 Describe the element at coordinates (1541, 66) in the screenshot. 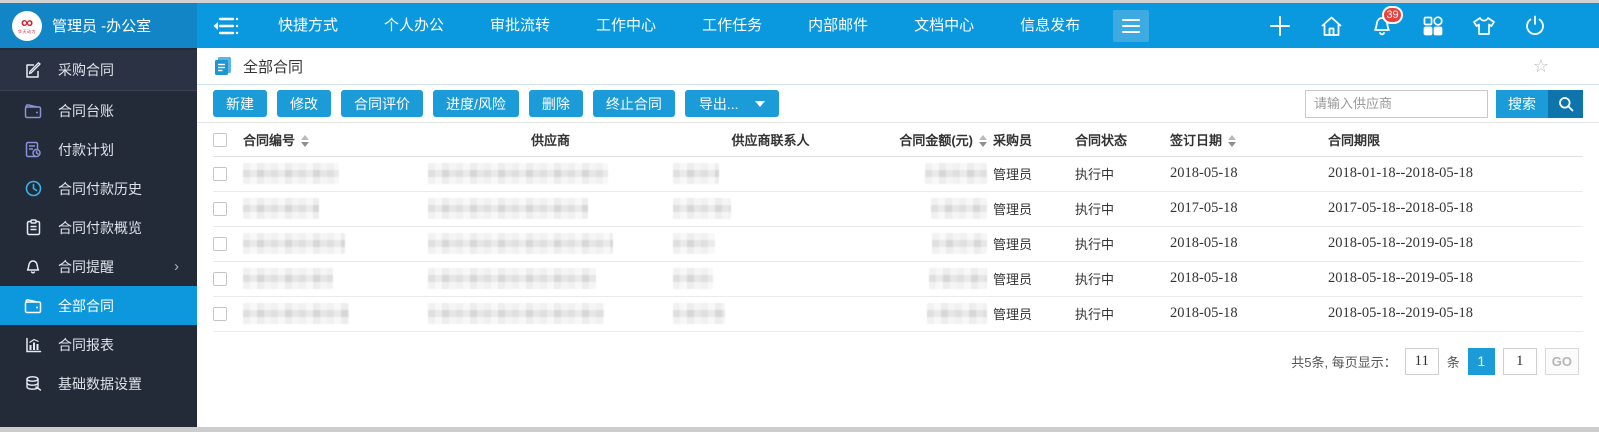

I see `favorite-star-icon: ☆` at that location.